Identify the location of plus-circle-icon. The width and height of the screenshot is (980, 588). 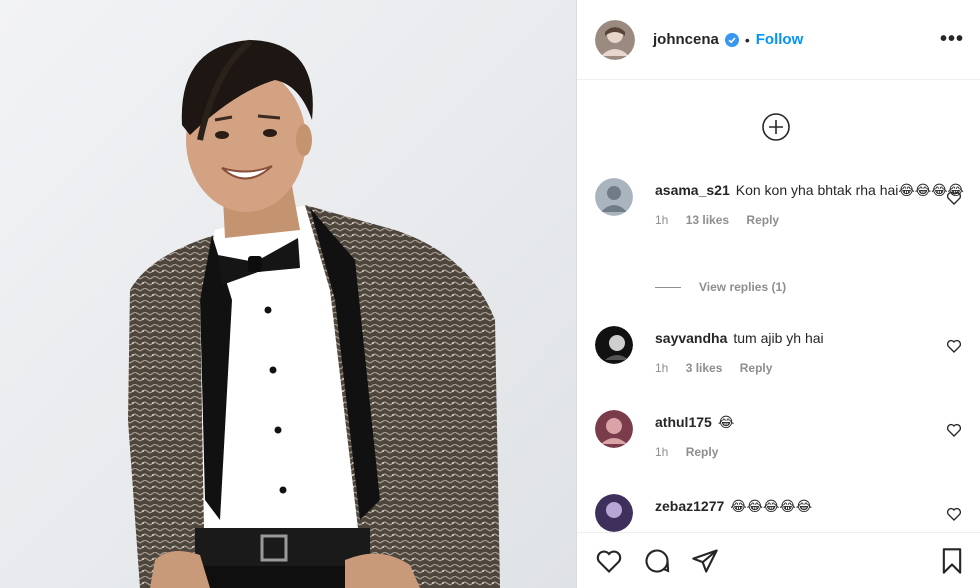
(776, 127).